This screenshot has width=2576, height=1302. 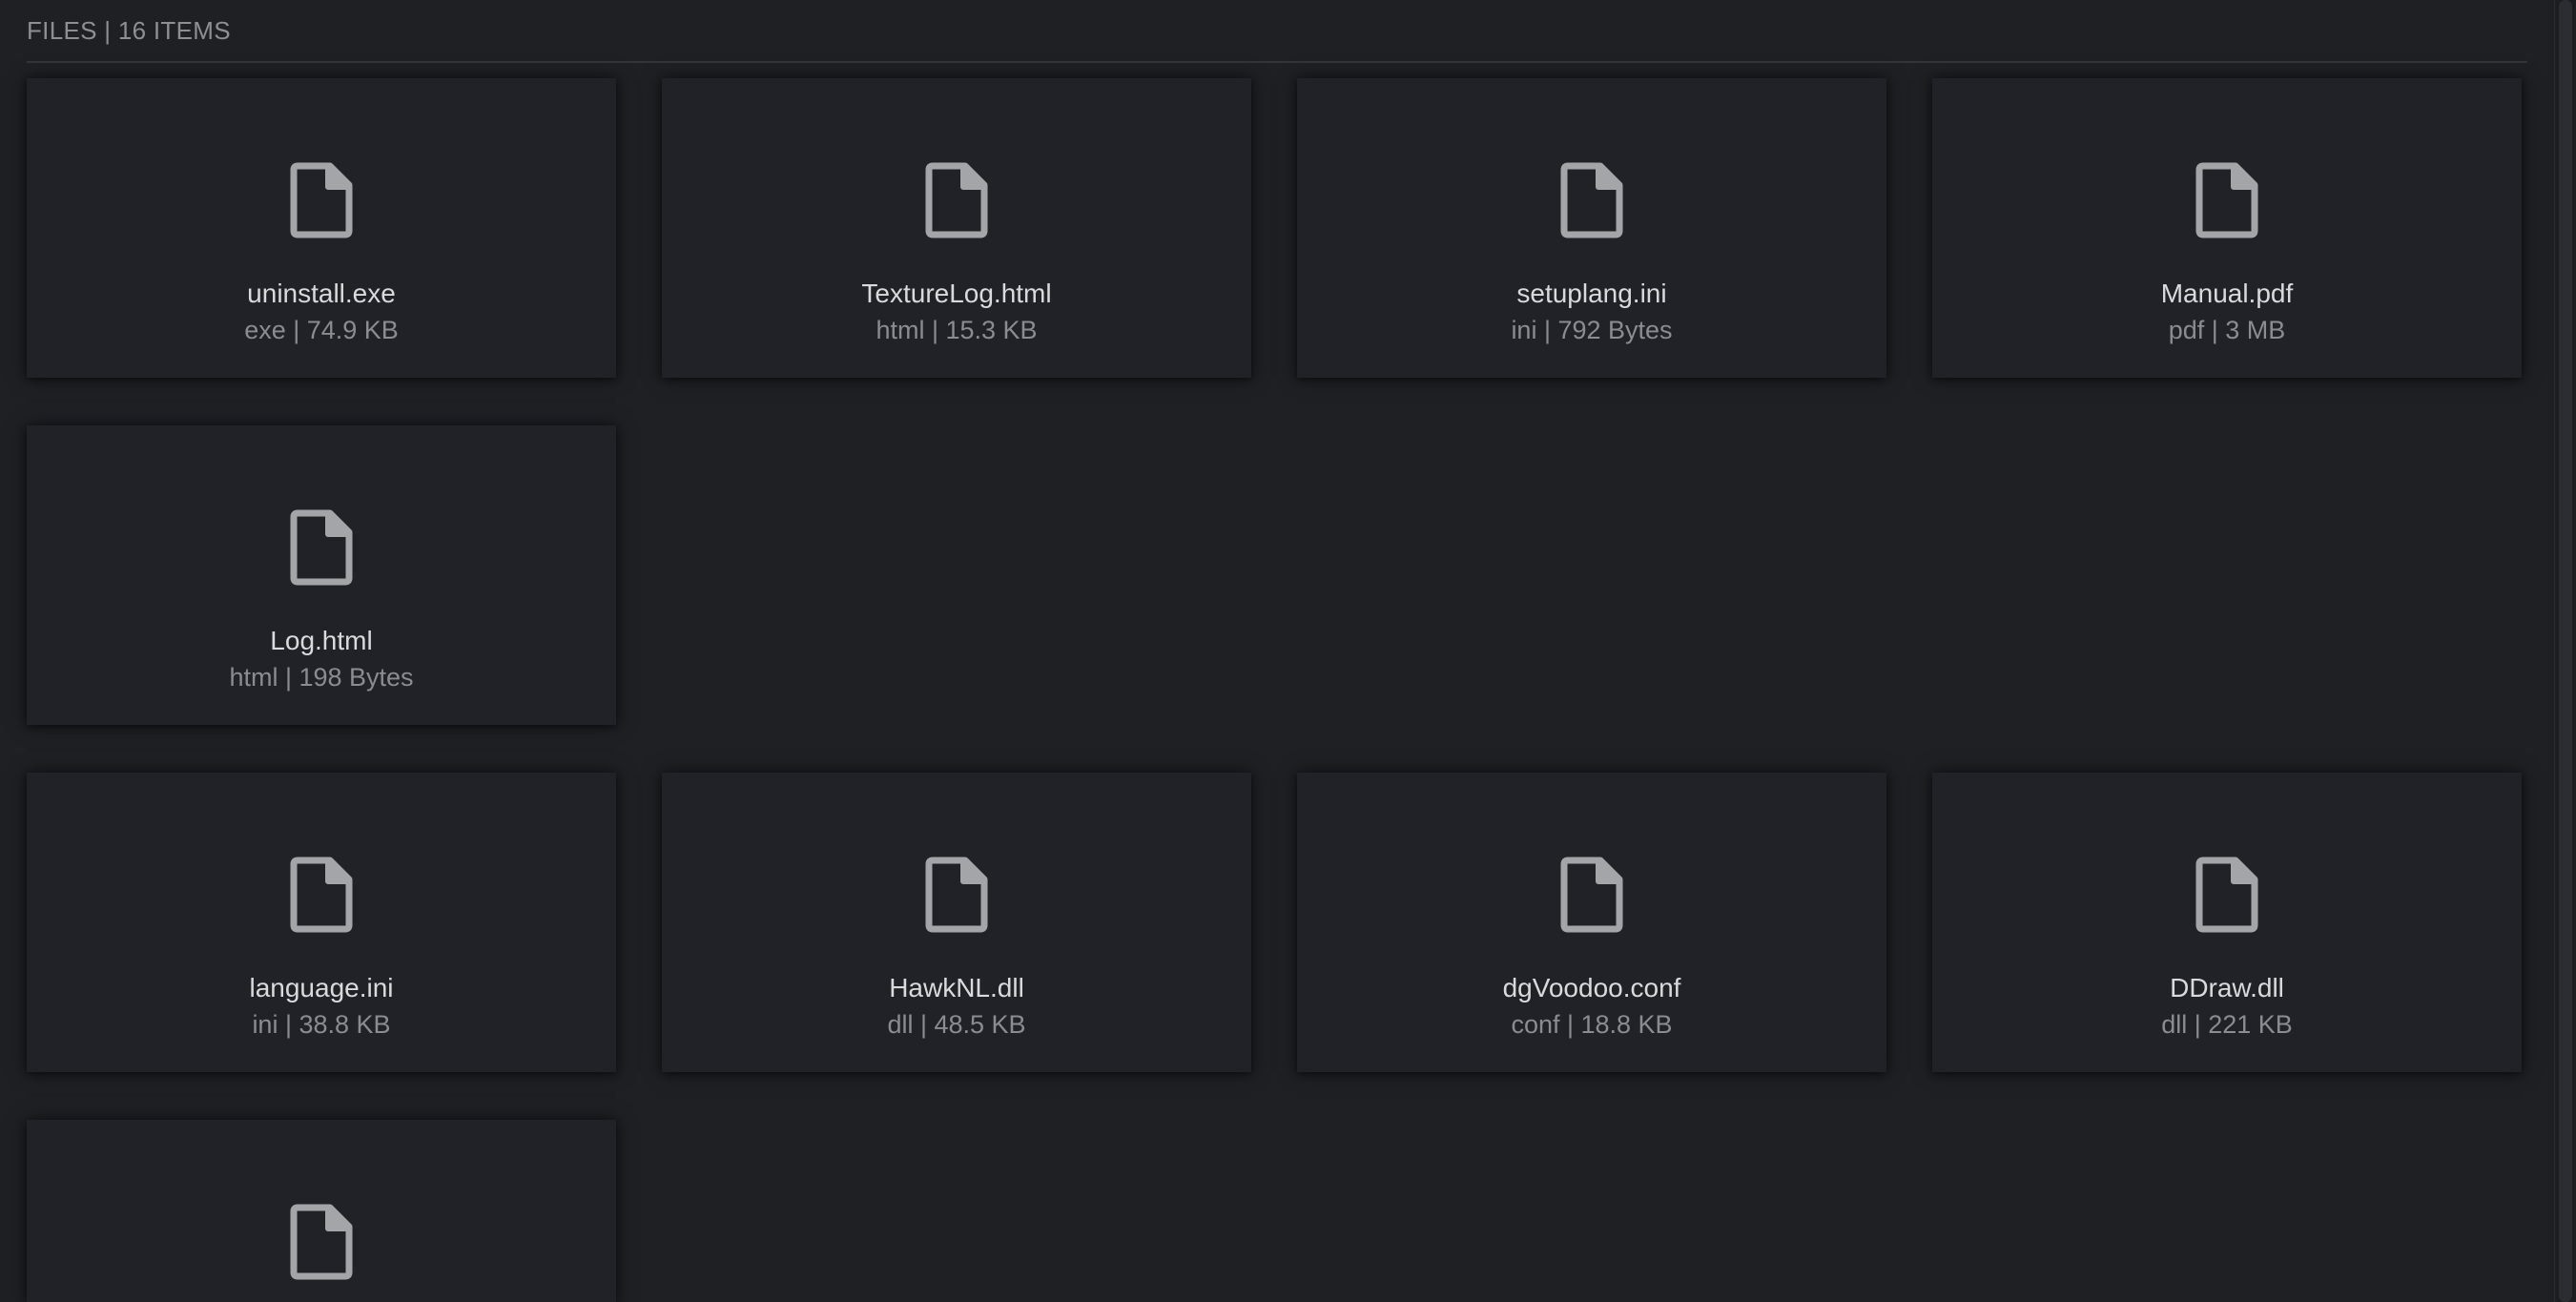 I want to click on file-meta: html | 15.3 KB, so click(x=957, y=330).